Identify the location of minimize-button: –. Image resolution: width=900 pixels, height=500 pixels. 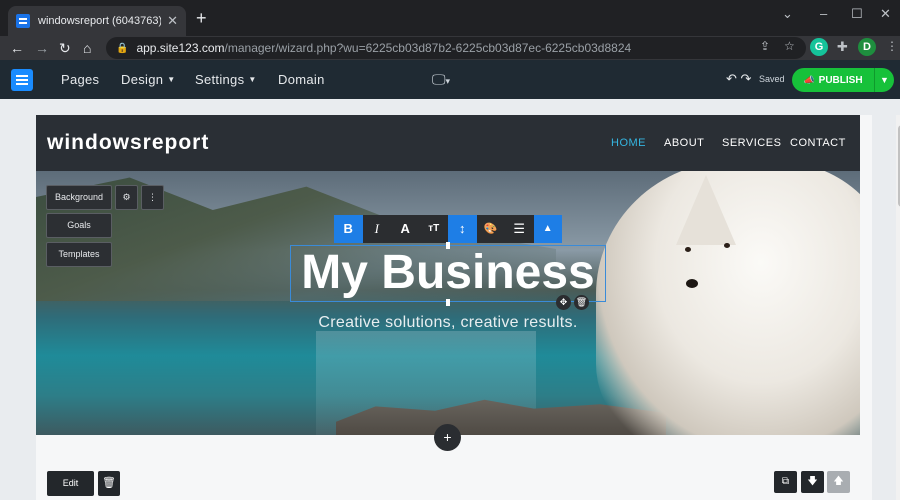
(823, 13).